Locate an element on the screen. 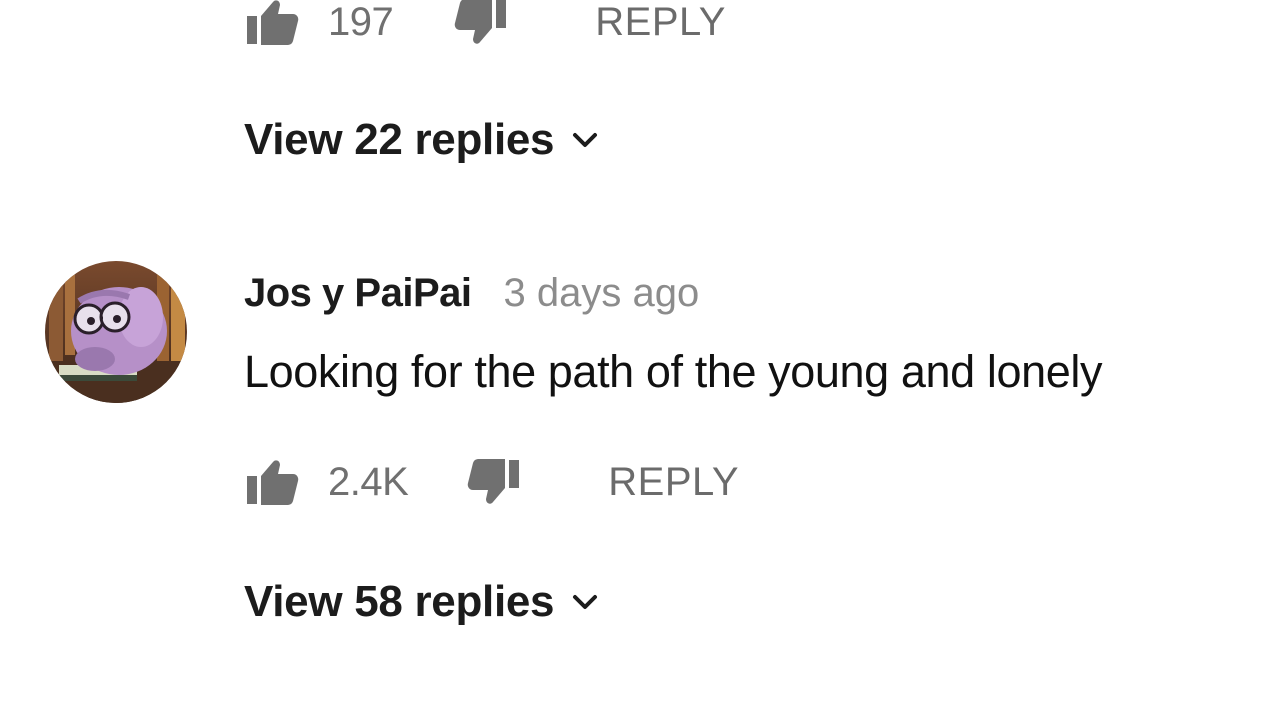  view-replies-button: View 22 replies is located at coordinates (423, 140).